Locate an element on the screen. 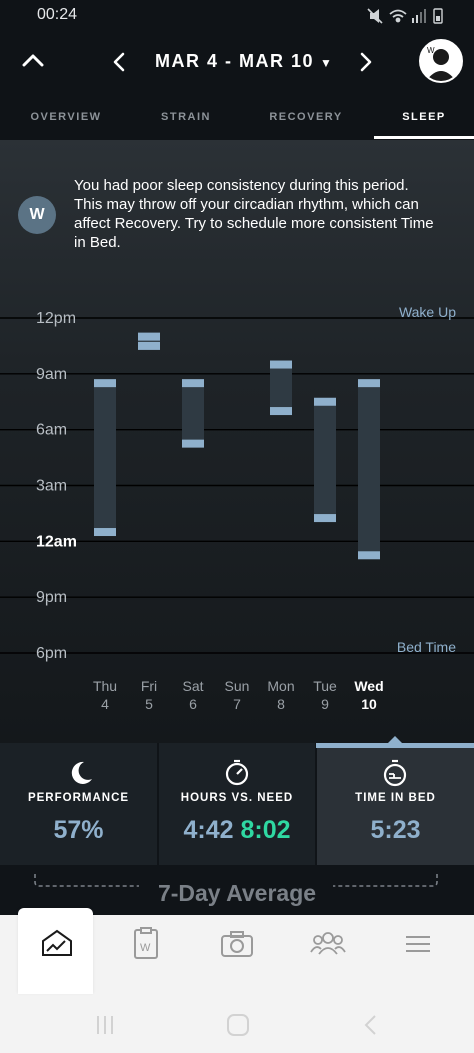 The image size is (474, 1053). day-date: 4 is located at coordinates (105, 704).